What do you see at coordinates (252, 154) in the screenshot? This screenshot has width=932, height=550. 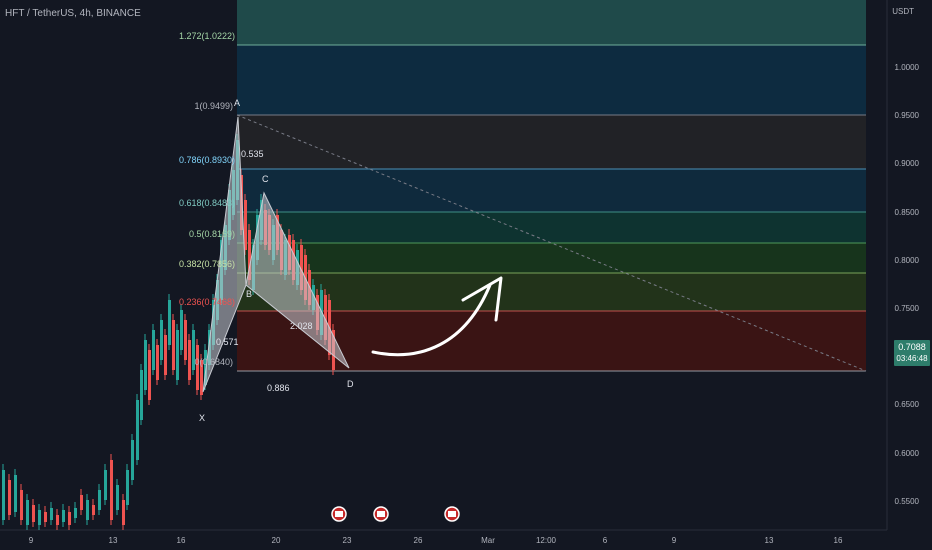 I see `ratio-ac-label: 0.535` at bounding box center [252, 154].